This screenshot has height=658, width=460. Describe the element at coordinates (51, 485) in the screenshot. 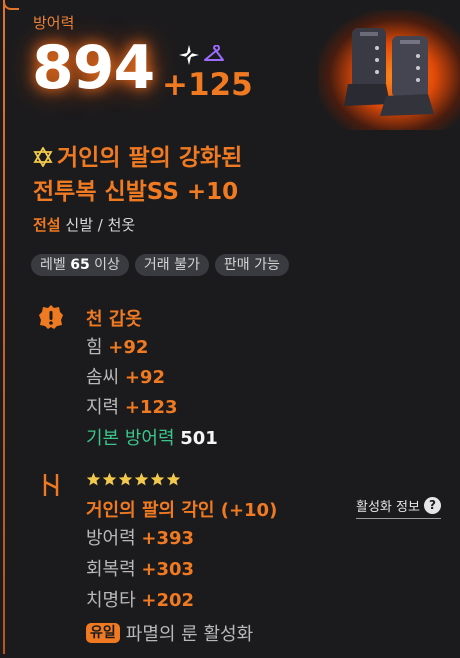

I see `rune-icon` at that location.